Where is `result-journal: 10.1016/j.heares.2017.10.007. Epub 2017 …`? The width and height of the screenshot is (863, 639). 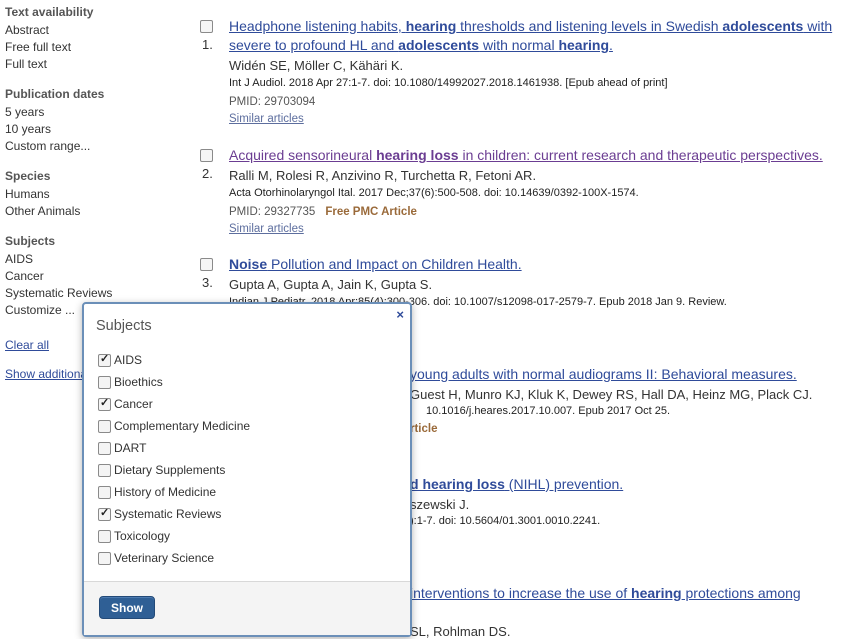 result-journal: 10.1016/j.heares.2017.10.007. Epub 2017 … is located at coordinates (548, 411).